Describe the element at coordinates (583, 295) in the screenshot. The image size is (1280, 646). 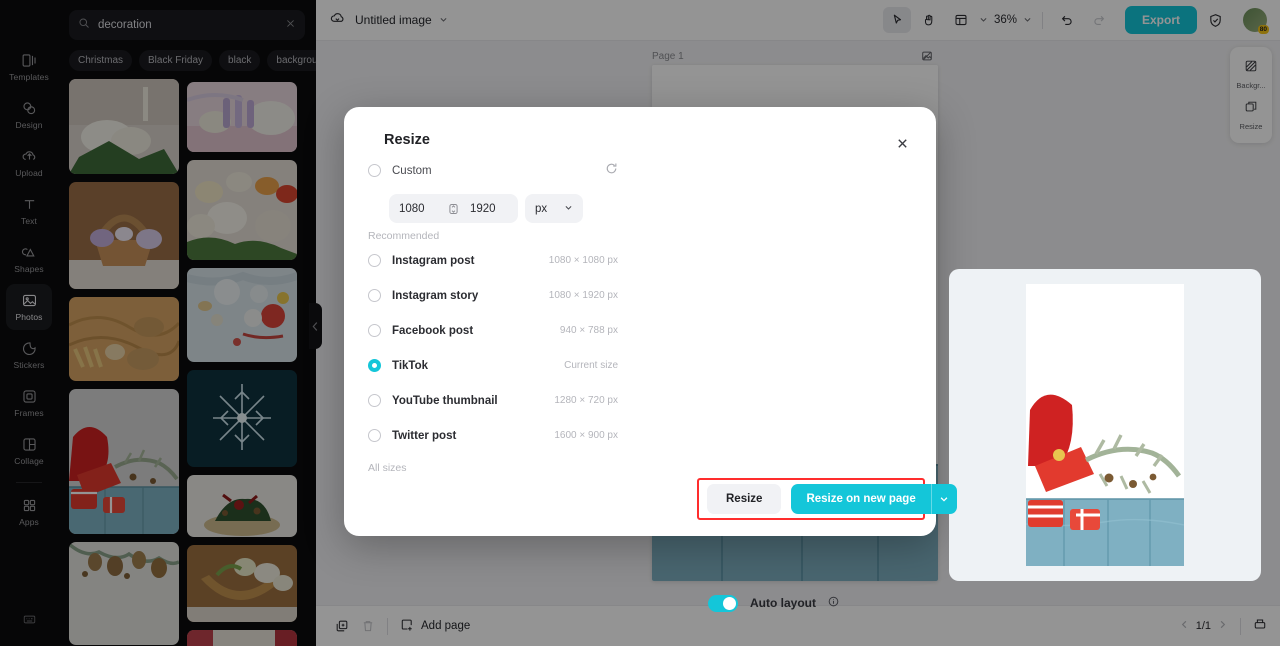
I see `option-size: 1080 × 1920 px` at that location.